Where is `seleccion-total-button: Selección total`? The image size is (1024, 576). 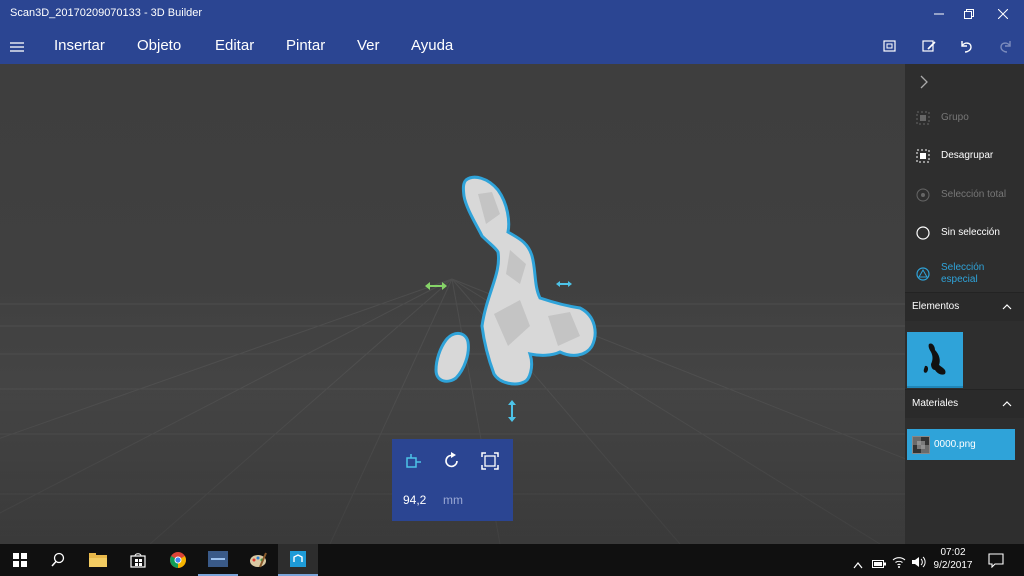
seleccion-total-button: Selección total is located at coordinates (964, 196).